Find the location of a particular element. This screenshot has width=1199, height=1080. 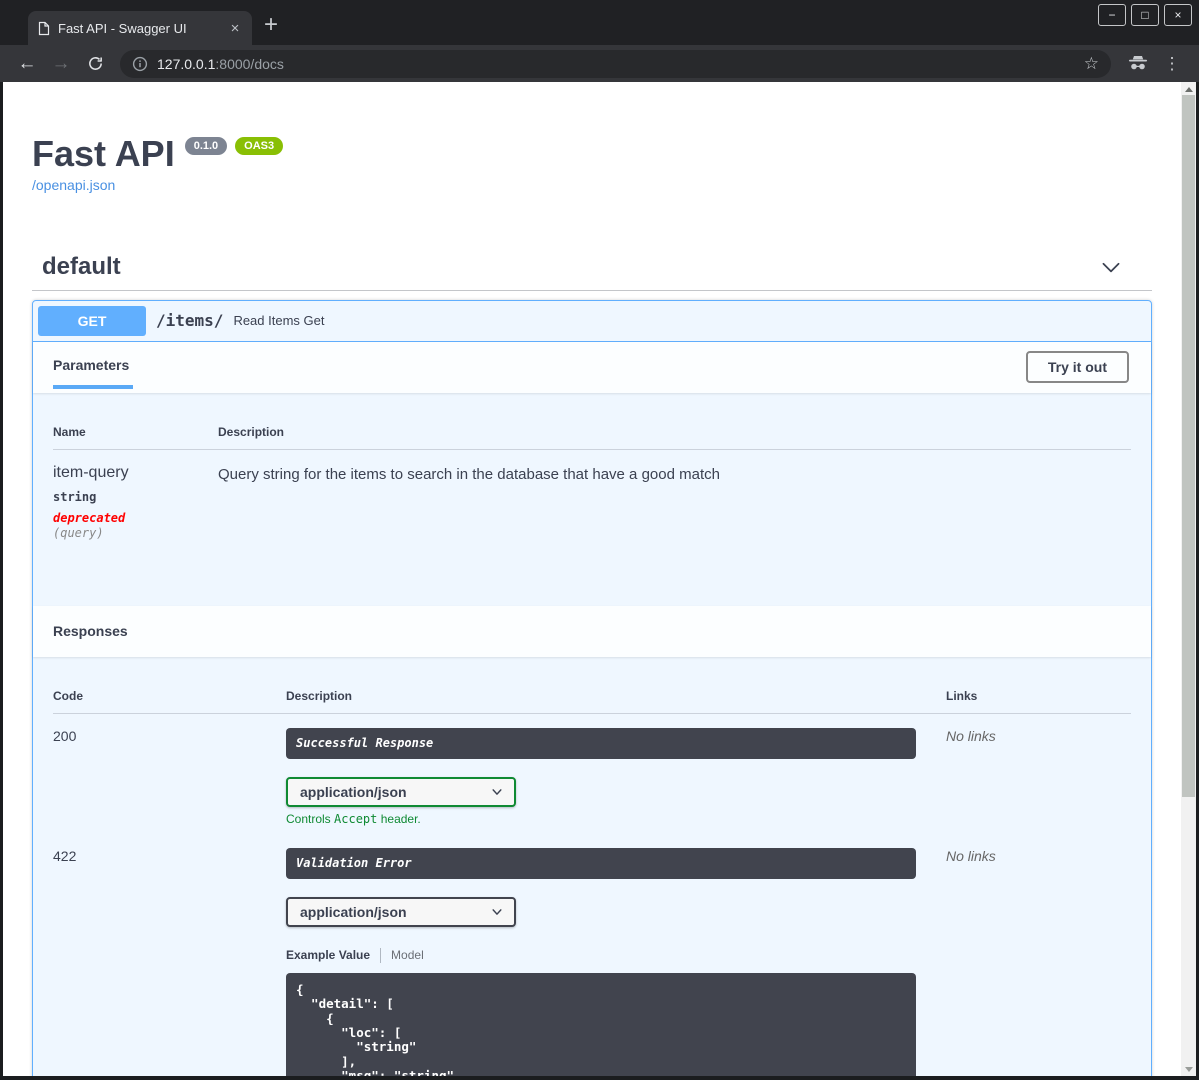

tab-divider is located at coordinates (381, 955).